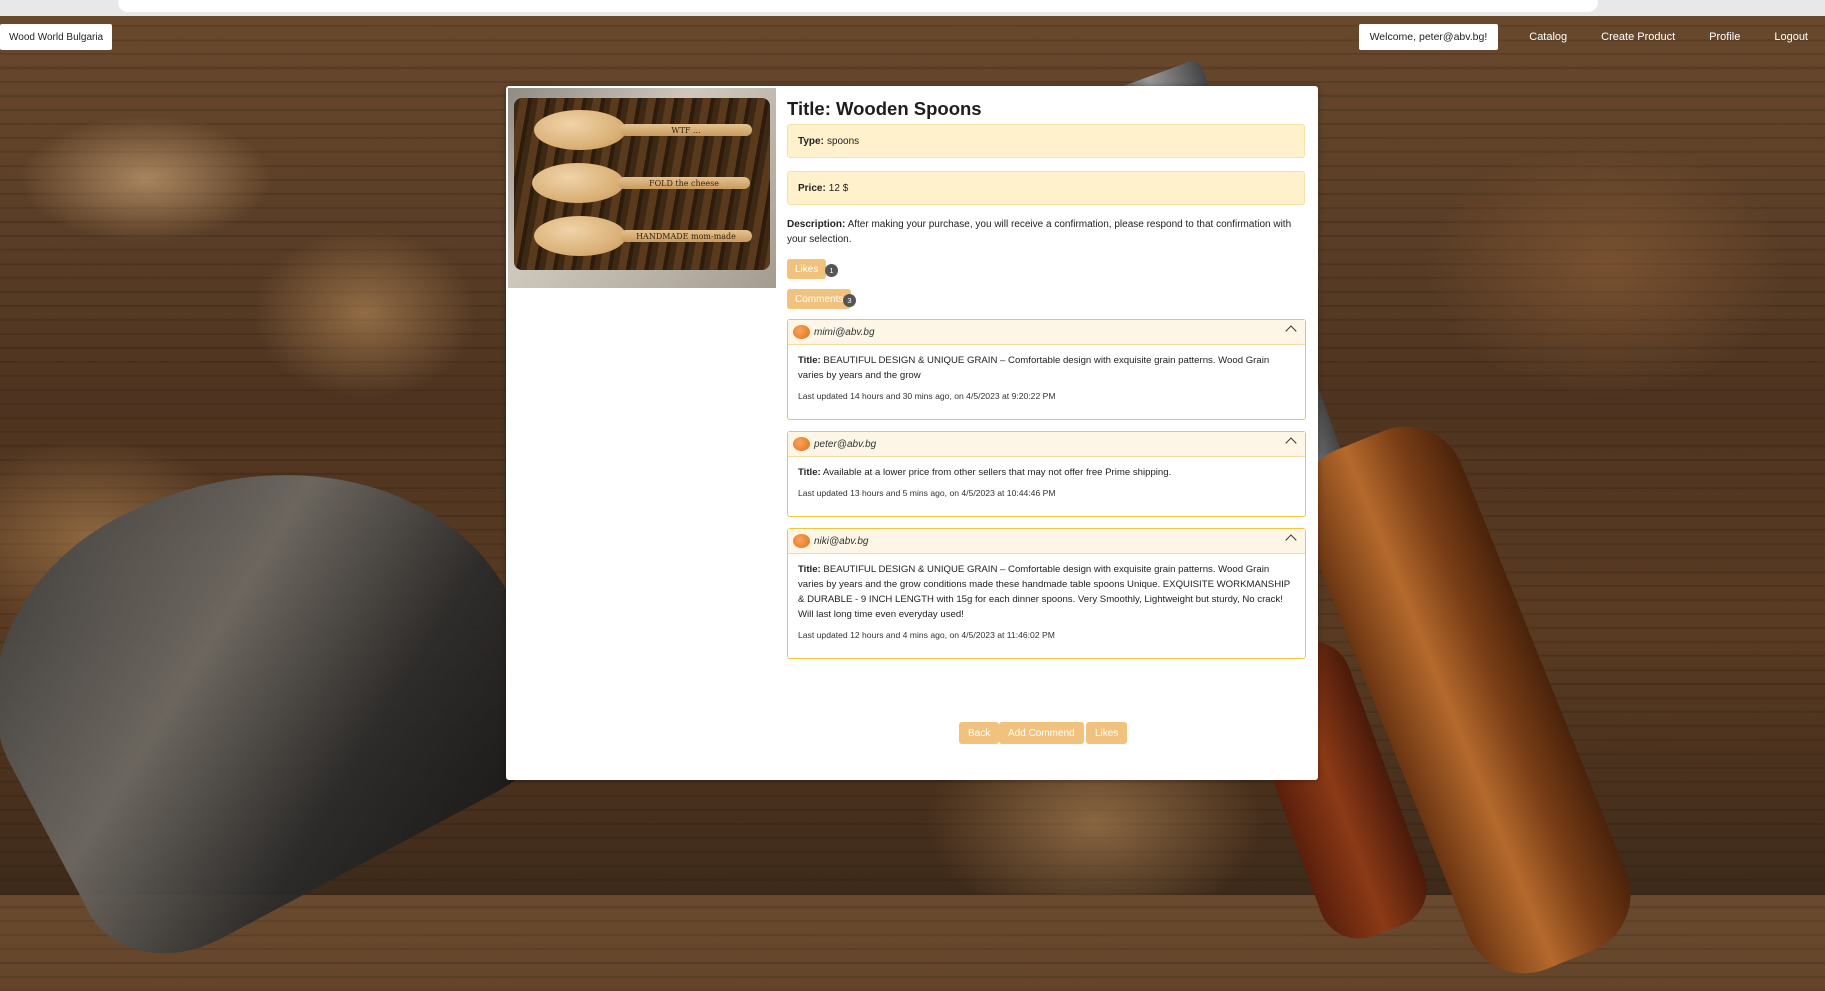  What do you see at coordinates (684, 183) in the screenshot?
I see `spoon-engraving-2: FOLD the cheese` at bounding box center [684, 183].